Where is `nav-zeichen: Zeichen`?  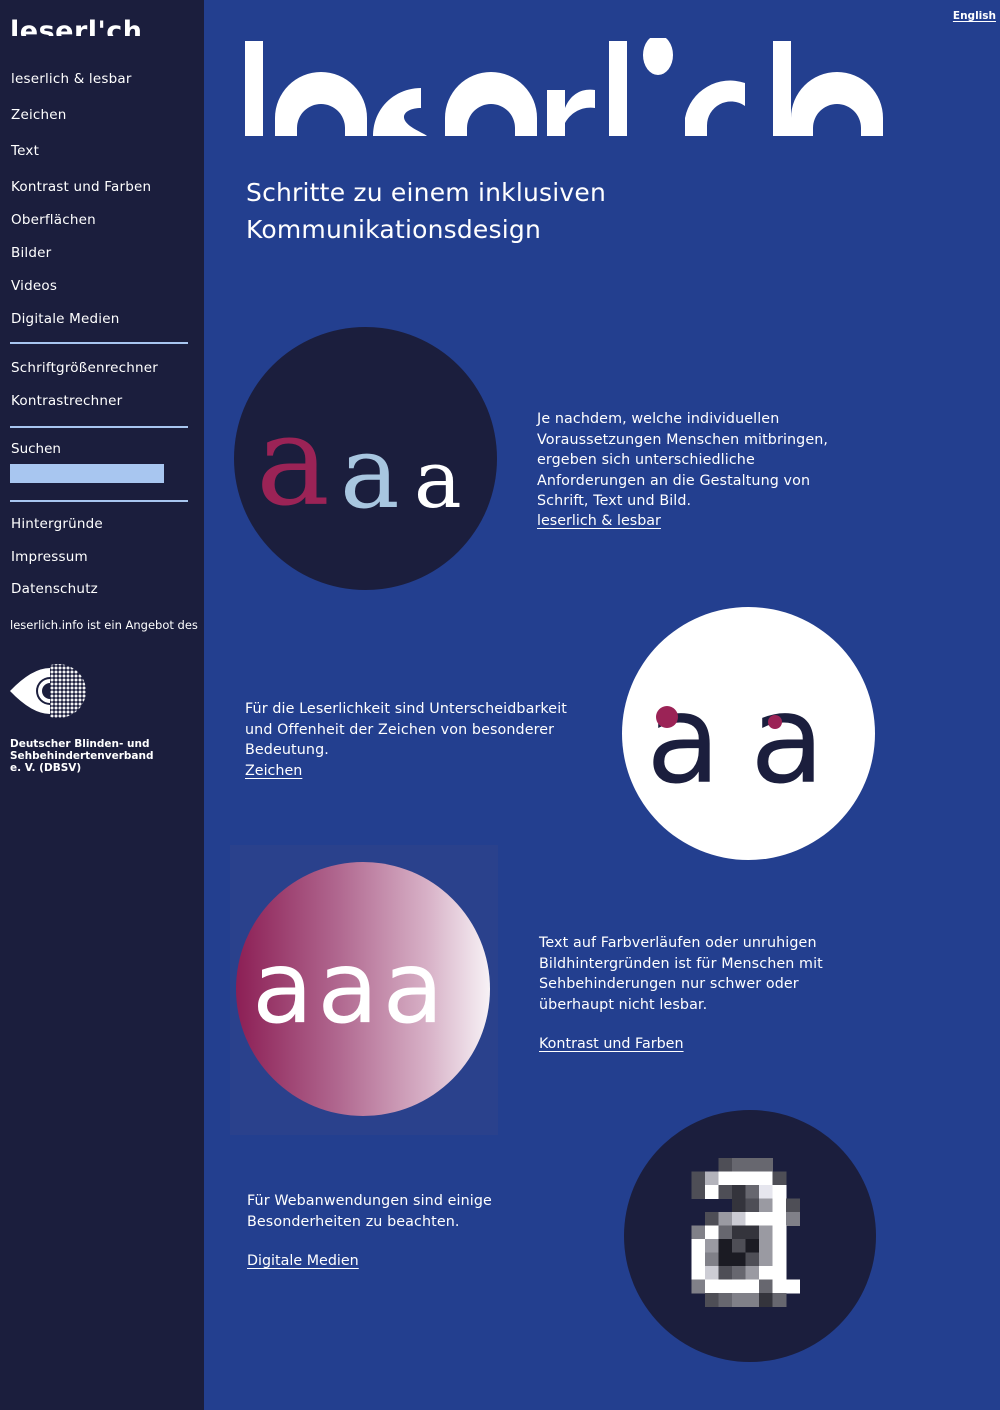
nav-zeichen: Zeichen is located at coordinates (39, 115).